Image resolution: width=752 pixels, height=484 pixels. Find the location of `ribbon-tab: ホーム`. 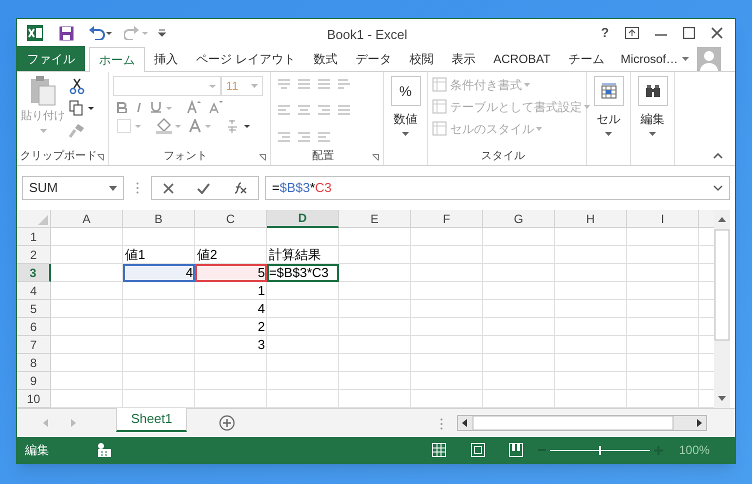

ribbon-tab: ホーム is located at coordinates (117, 59).